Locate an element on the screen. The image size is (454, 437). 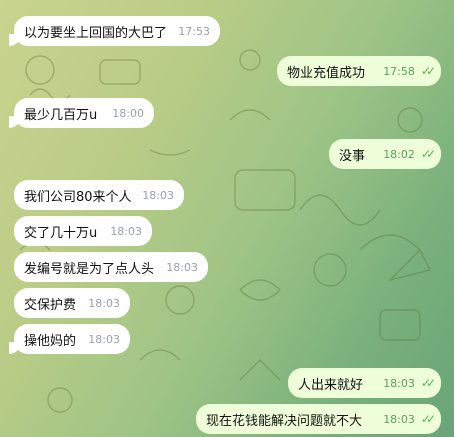
message-text: 操他妈的 is located at coordinates (50, 341).